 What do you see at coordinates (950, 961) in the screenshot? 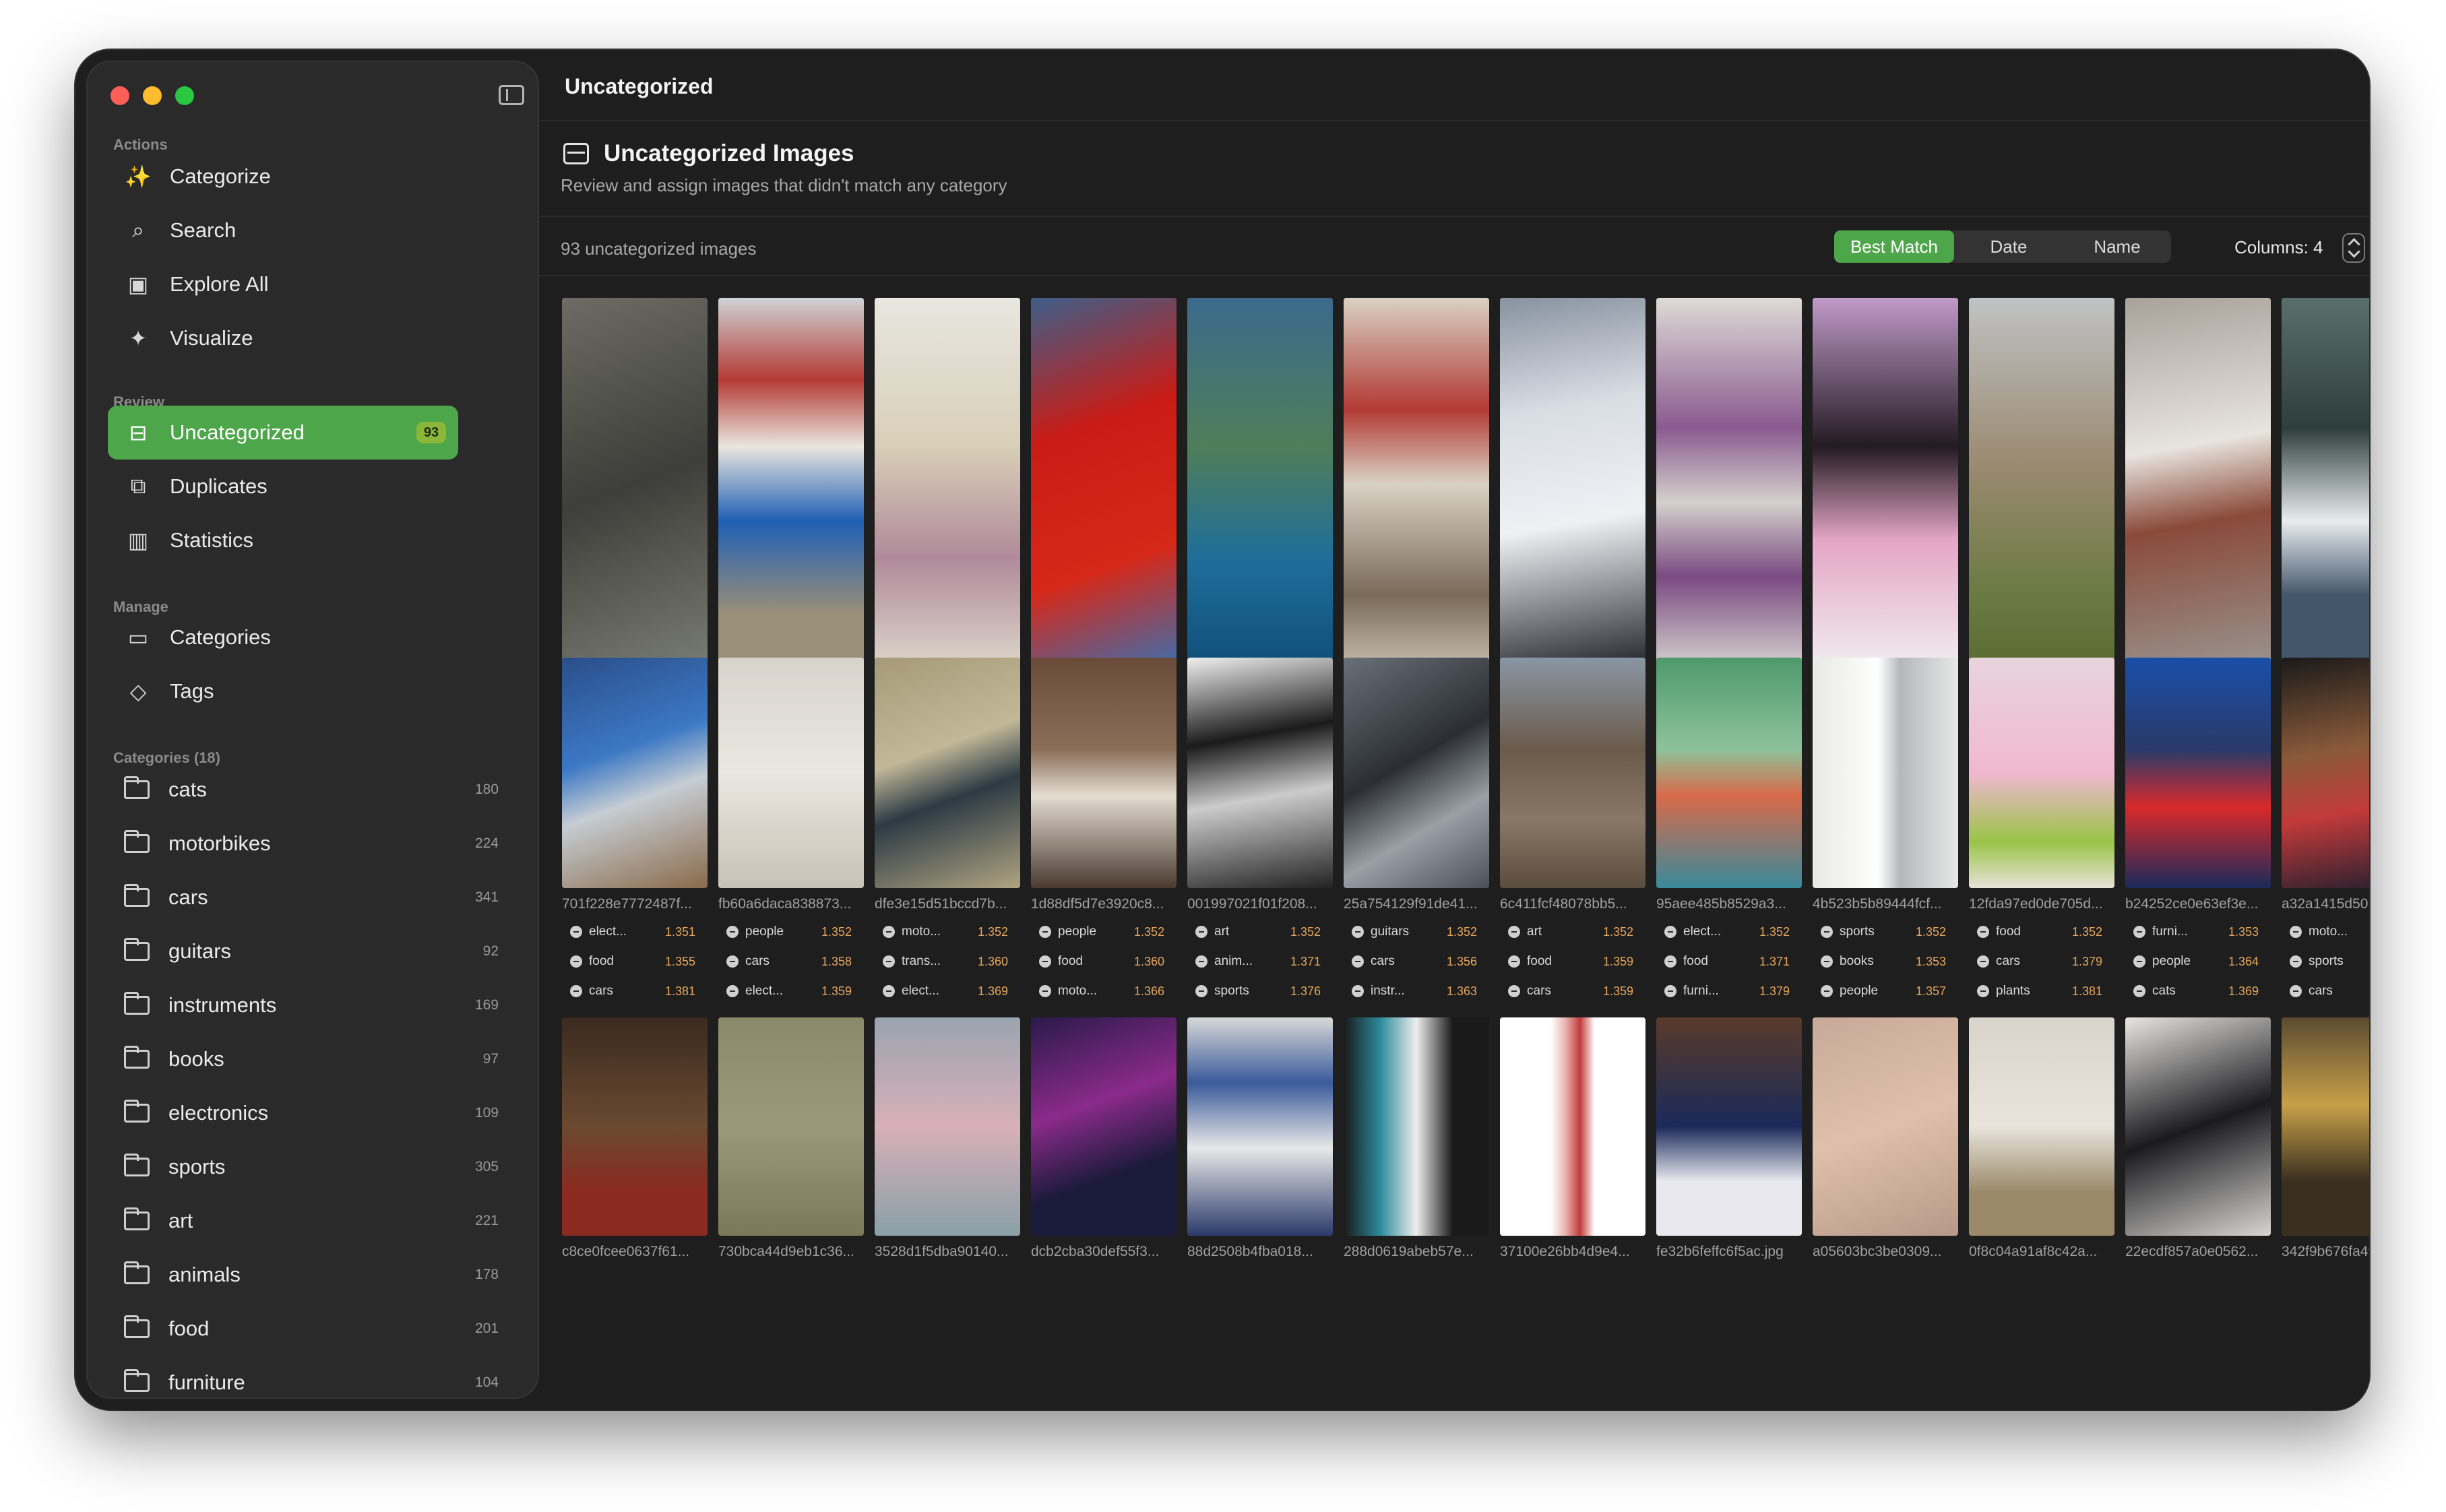
I see `category-suggestion: trans... 1.360` at bounding box center [950, 961].